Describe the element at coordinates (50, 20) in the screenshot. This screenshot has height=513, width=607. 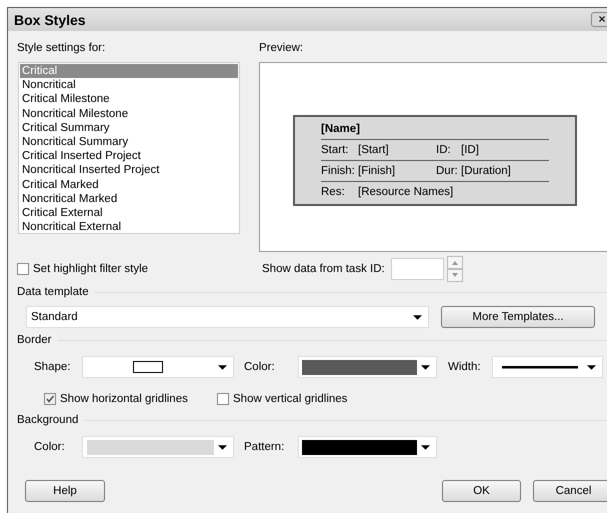
I see `window-title: Box Styles` at that location.